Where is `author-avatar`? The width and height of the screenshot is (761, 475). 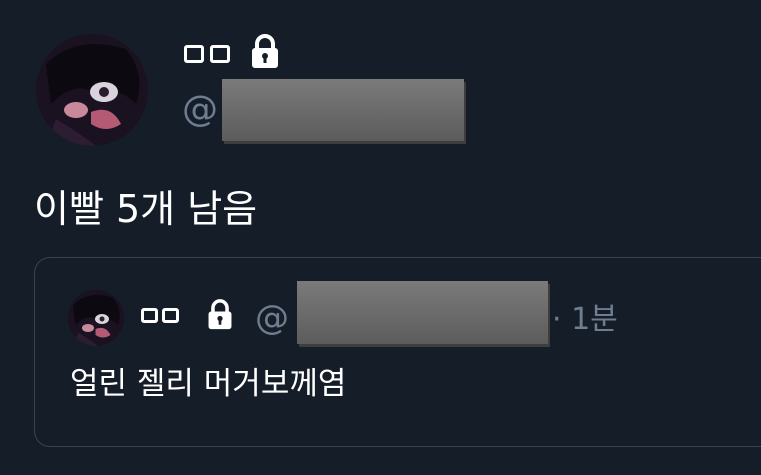 author-avatar is located at coordinates (92, 90).